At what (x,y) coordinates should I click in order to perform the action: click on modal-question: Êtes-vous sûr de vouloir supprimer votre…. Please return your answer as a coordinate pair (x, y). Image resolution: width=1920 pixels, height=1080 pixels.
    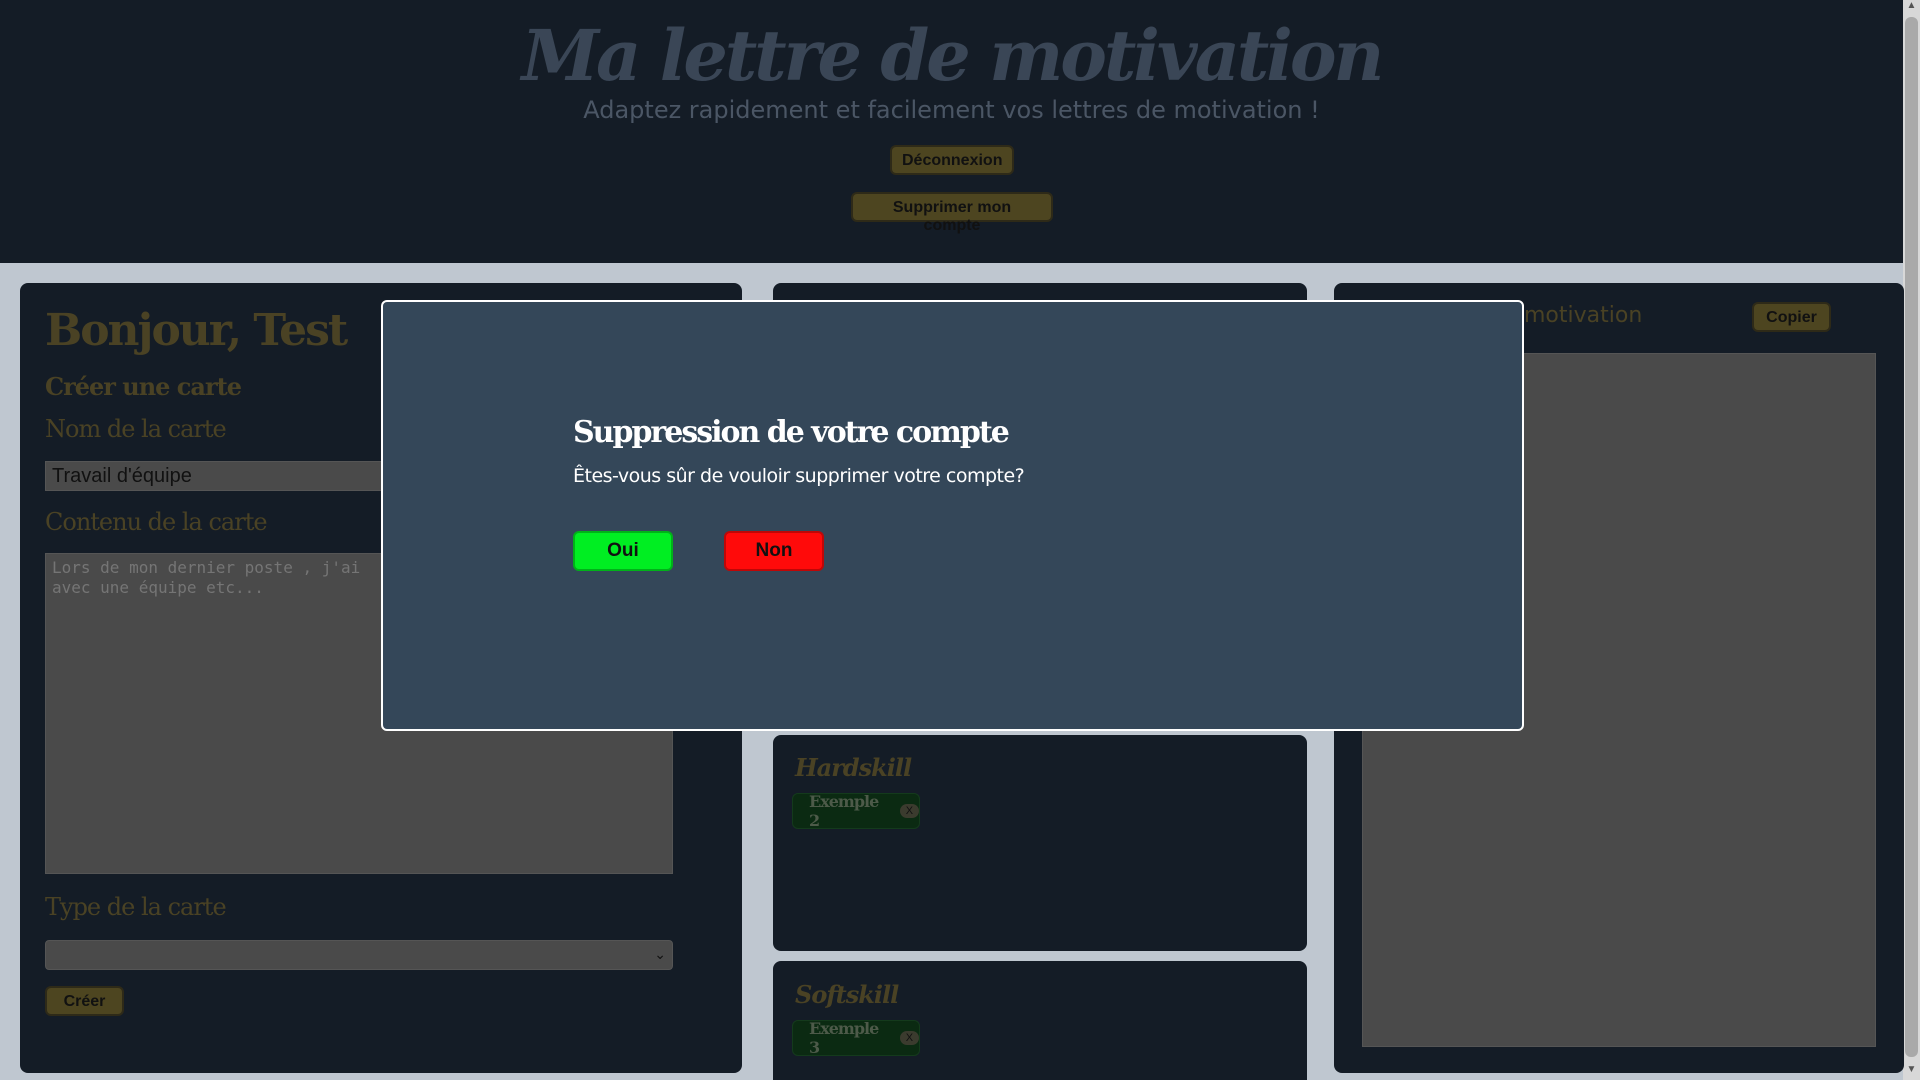
    Looking at the image, I should click on (799, 476).